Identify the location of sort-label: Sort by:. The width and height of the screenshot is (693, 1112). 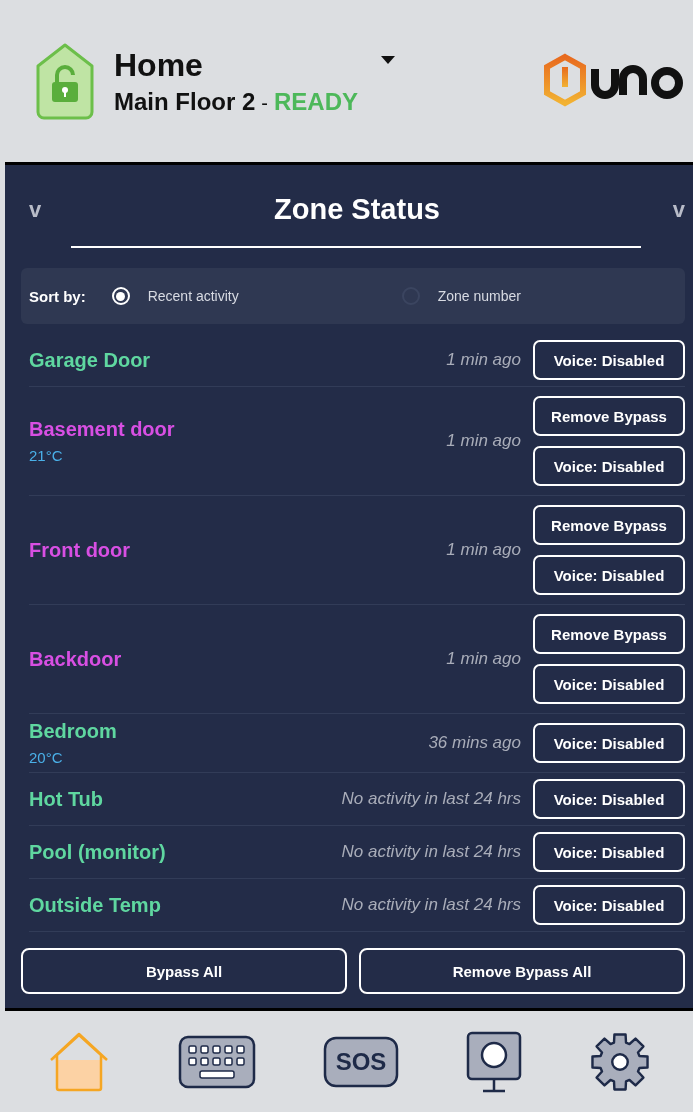
(57, 296).